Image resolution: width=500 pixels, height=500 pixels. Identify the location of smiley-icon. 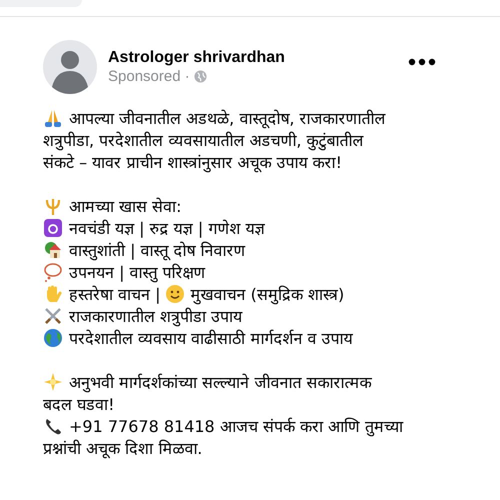
(174, 294).